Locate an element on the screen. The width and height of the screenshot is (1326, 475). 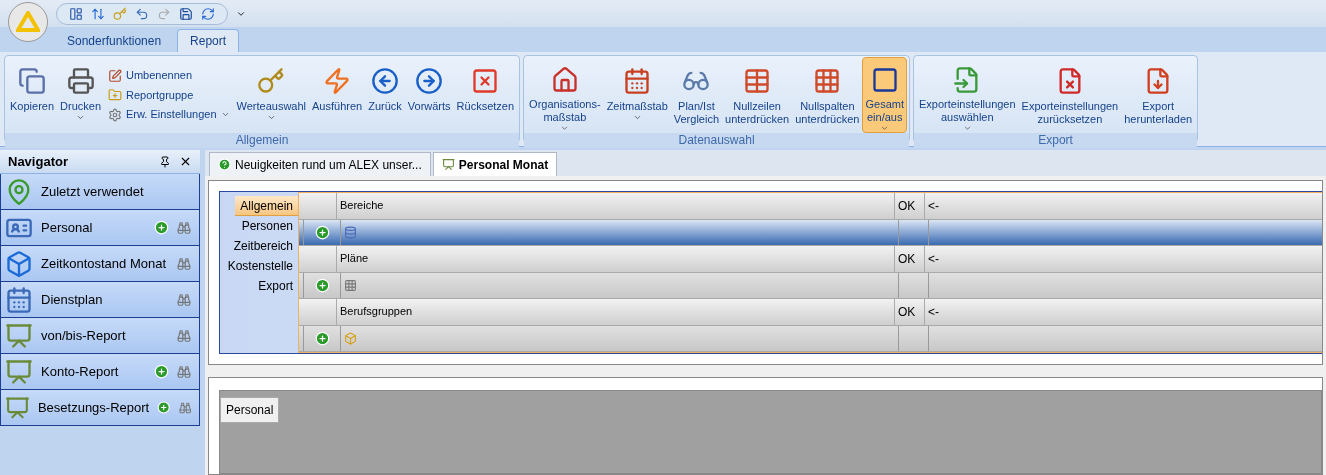
ribbon-small-button: Umbenennen is located at coordinates (169, 75).